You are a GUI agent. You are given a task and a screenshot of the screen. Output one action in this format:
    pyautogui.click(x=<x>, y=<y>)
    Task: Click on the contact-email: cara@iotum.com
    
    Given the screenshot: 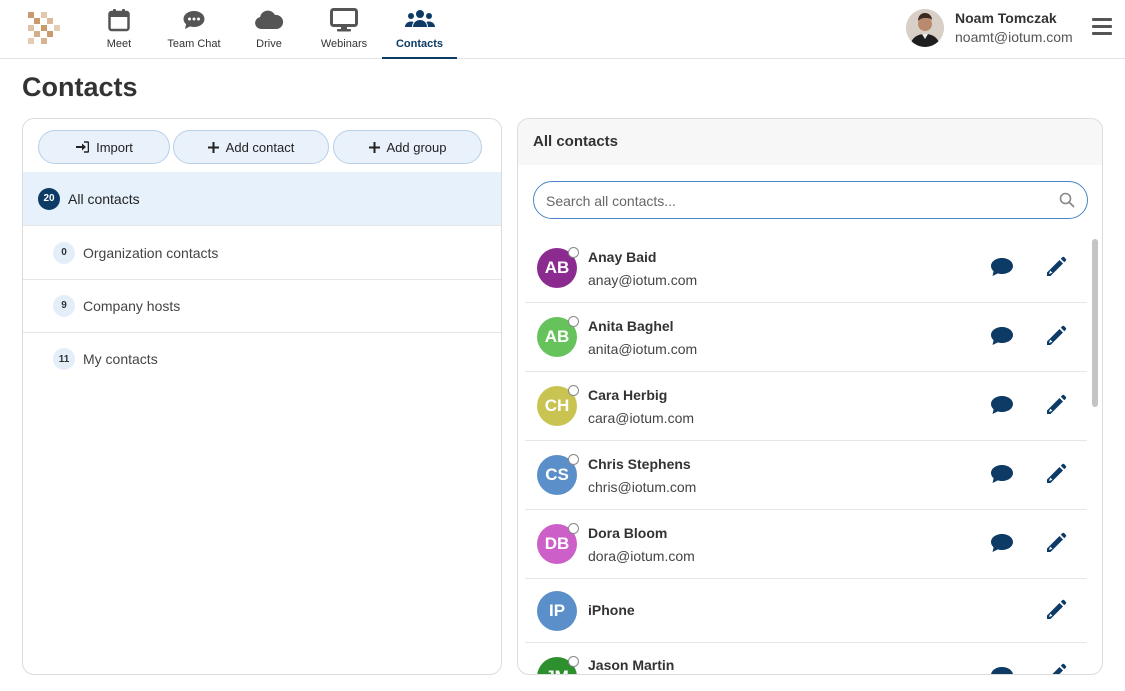 What is the action you would take?
    pyautogui.click(x=641, y=418)
    